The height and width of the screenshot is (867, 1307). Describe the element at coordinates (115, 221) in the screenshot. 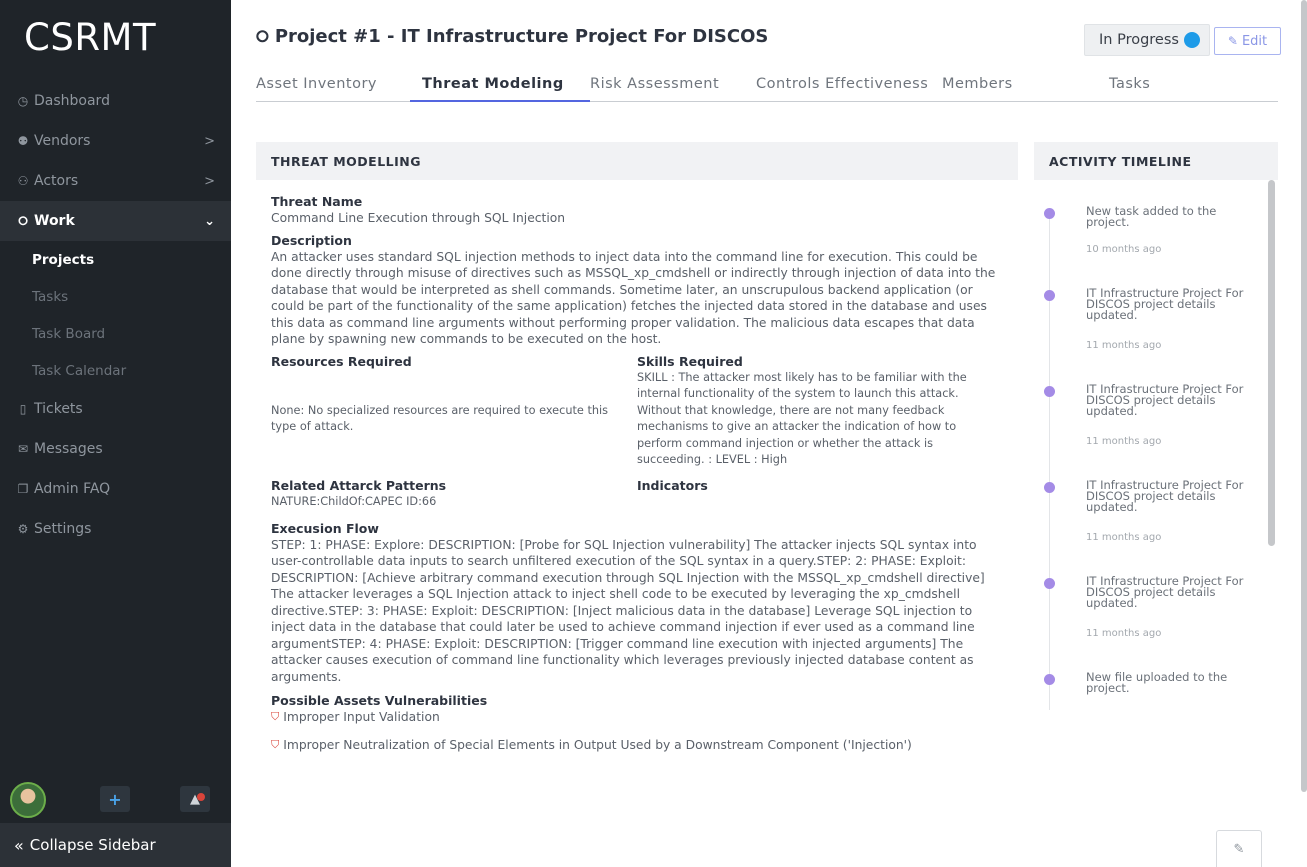

I see `sidebar-item-work: ⭘ Work ⌄` at that location.